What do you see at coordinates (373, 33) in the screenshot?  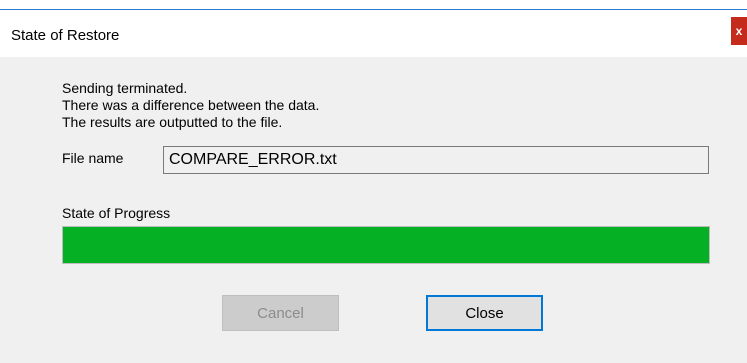 I see `title-bar: State of Restore` at bounding box center [373, 33].